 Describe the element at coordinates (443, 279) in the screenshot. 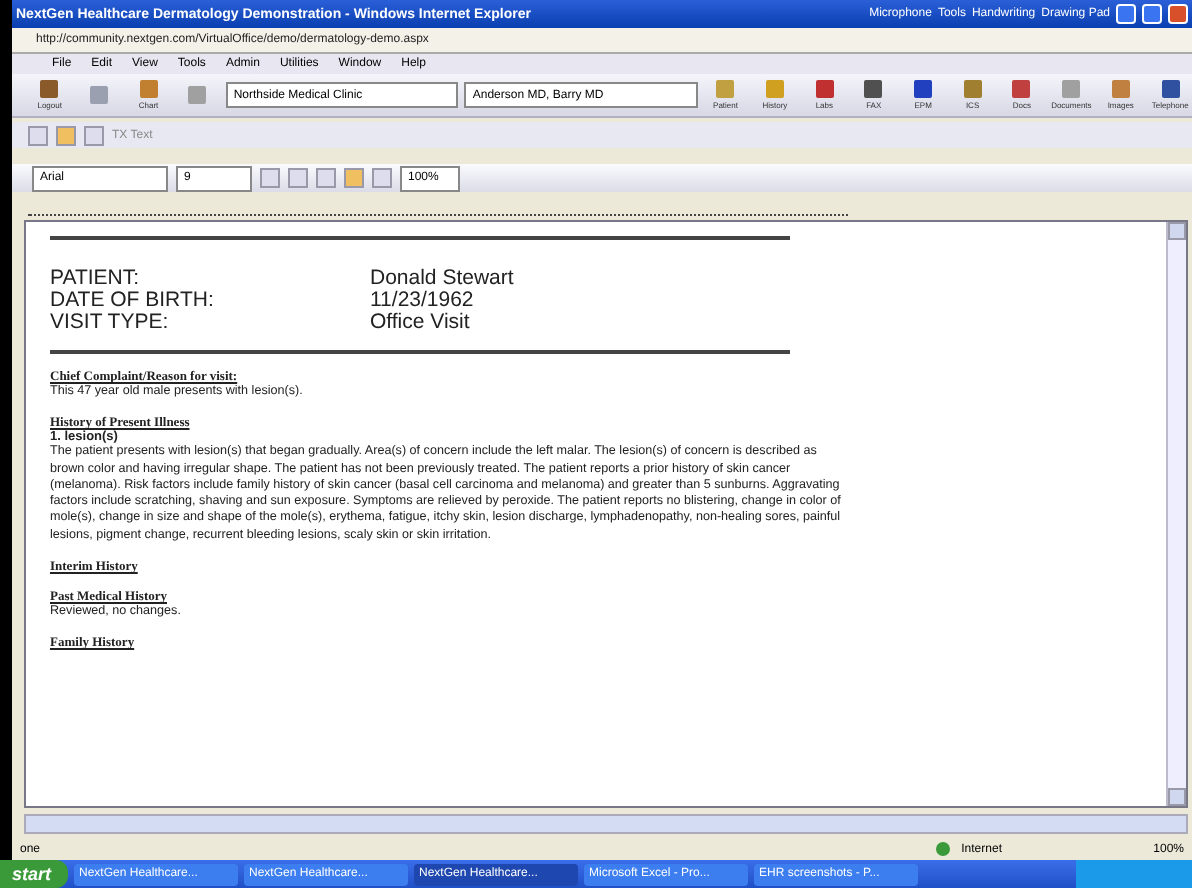

I see `field-value: Donald Stewart` at that location.